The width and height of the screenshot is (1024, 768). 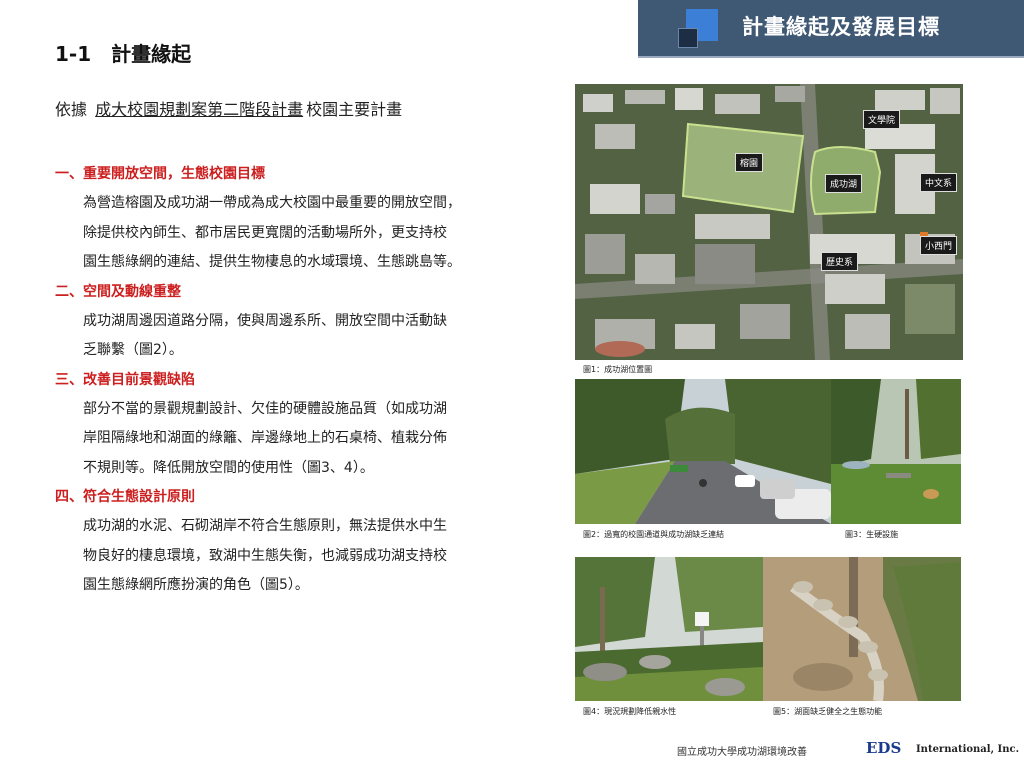 What do you see at coordinates (228, 467) in the screenshot?
I see `para-line: 不規則等。降低開放空間的使用性（圖3、4）。` at bounding box center [228, 467].